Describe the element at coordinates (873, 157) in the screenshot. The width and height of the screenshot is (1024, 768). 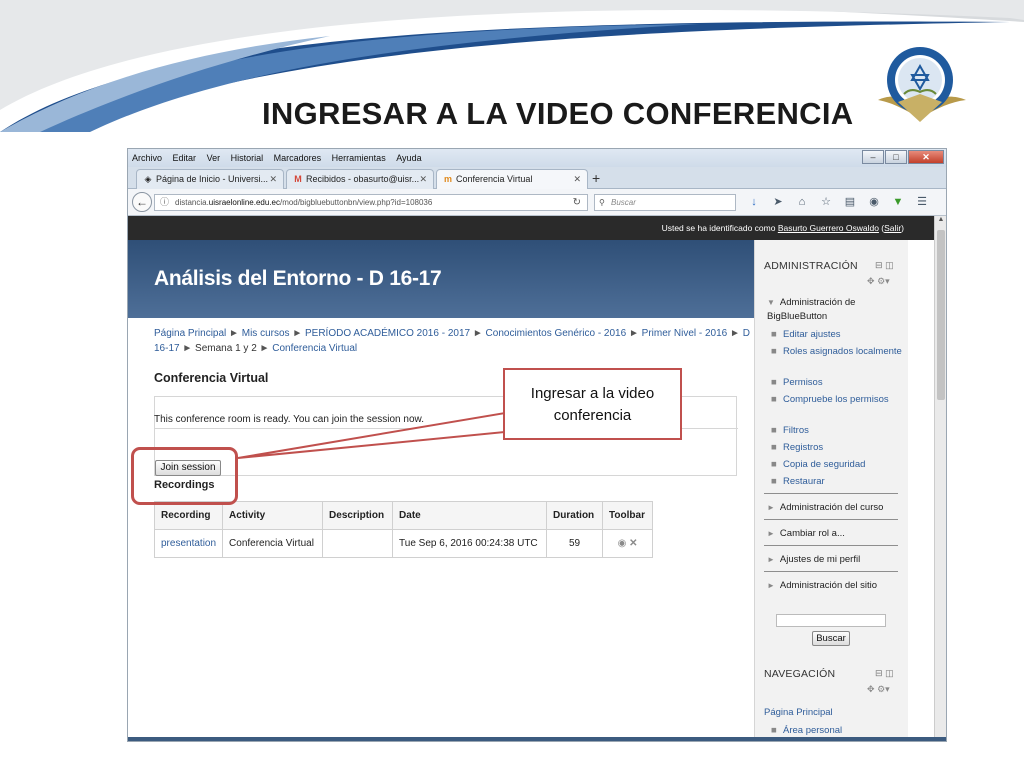
I see `minimize-icon: –` at that location.